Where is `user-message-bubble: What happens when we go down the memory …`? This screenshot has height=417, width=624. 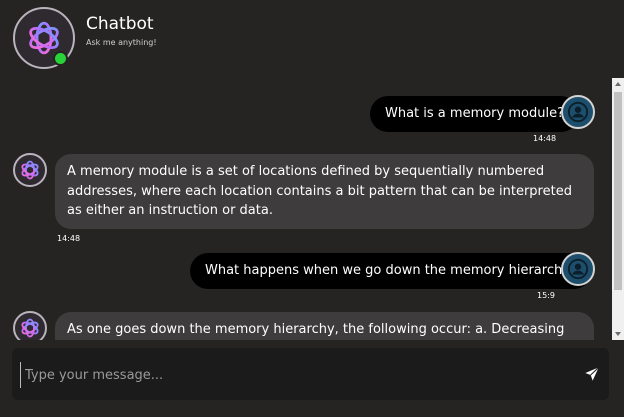
user-message-bubble: What happens when we go down the memory … is located at coordinates (391, 271).